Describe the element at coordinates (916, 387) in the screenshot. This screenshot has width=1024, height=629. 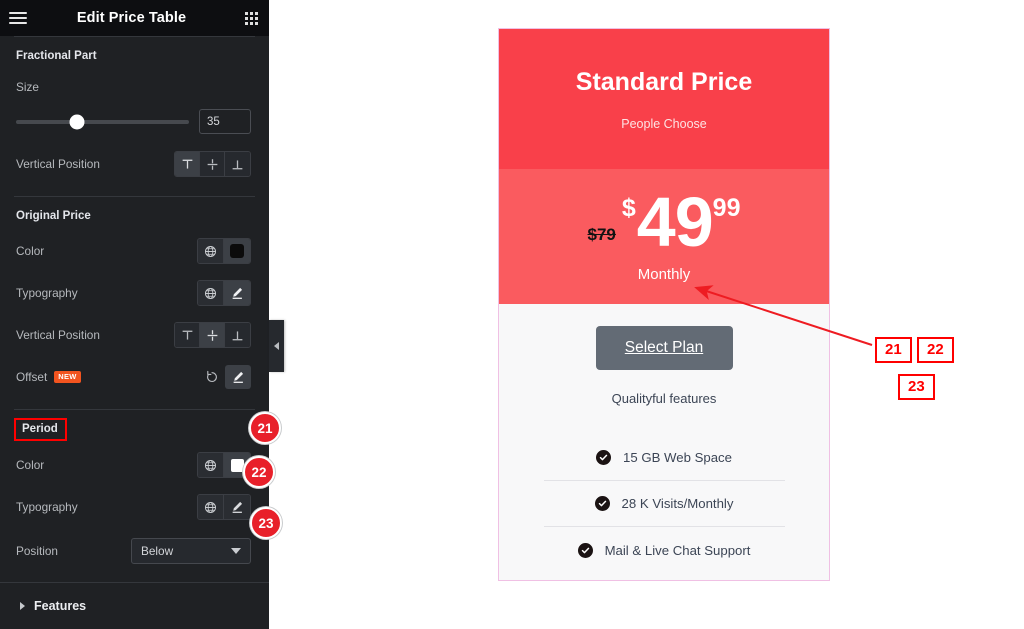
I see `annotation-box-23: 23` at that location.